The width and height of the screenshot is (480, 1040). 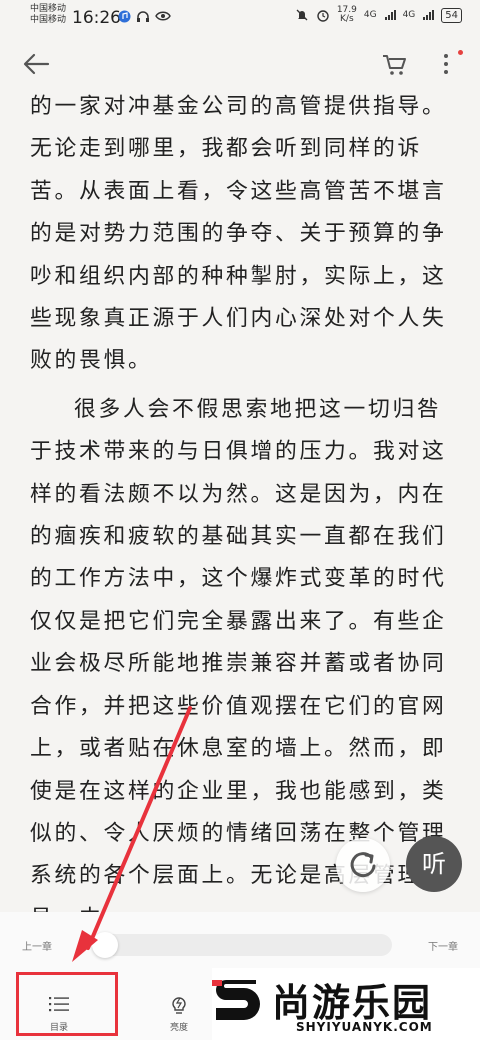 I want to click on chapter-progress-slider, so click(x=242, y=945).